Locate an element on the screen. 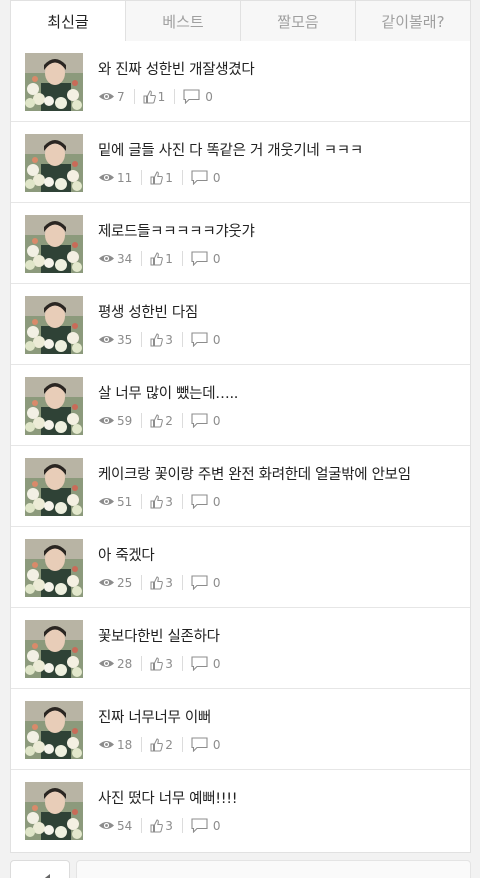 The image size is (480, 878). like-count-value: 1 is located at coordinates (161, 96).